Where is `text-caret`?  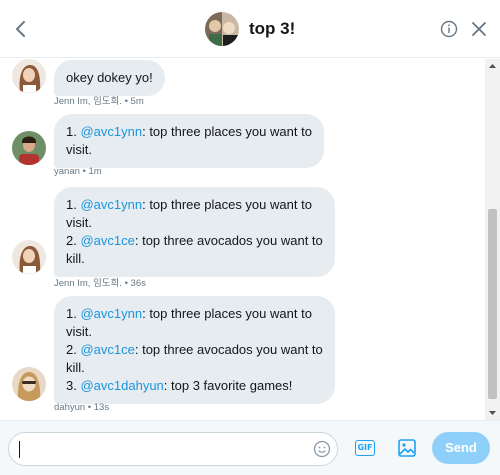 text-caret is located at coordinates (19, 449).